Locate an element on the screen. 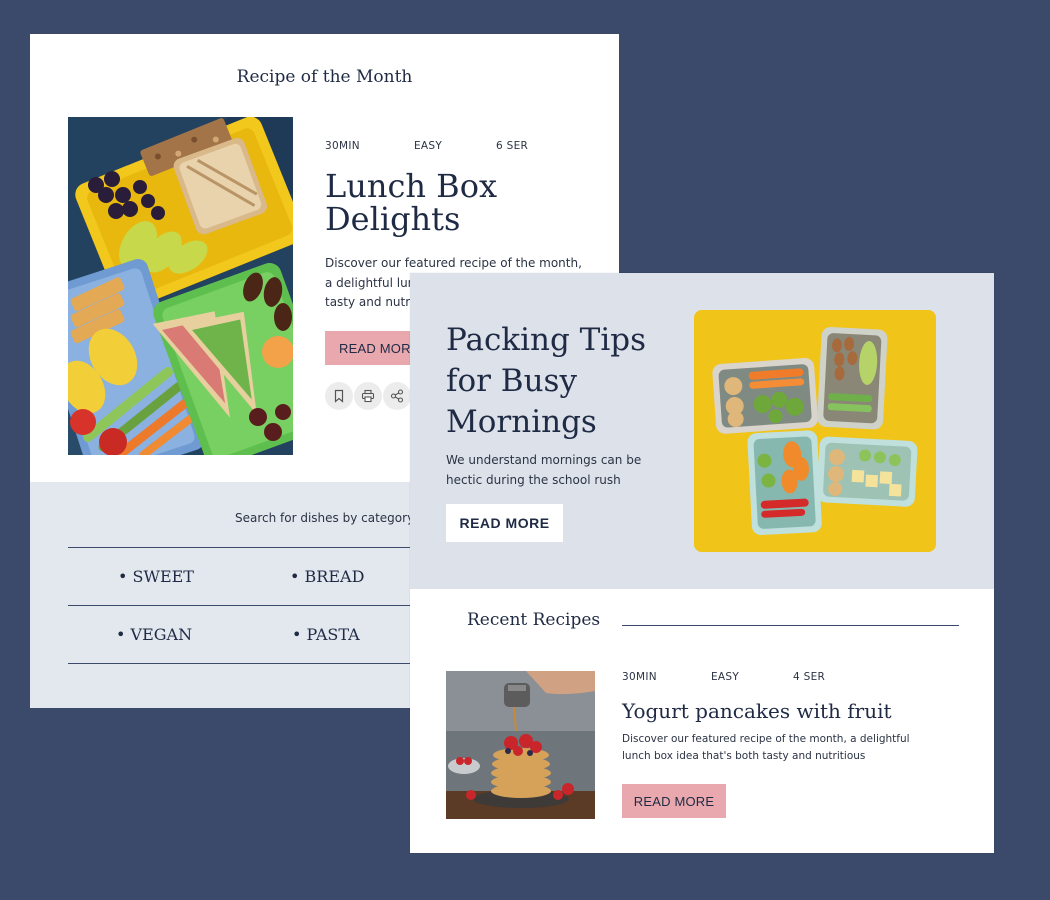 The height and width of the screenshot is (900, 1050). share-icon is located at coordinates (397, 396).